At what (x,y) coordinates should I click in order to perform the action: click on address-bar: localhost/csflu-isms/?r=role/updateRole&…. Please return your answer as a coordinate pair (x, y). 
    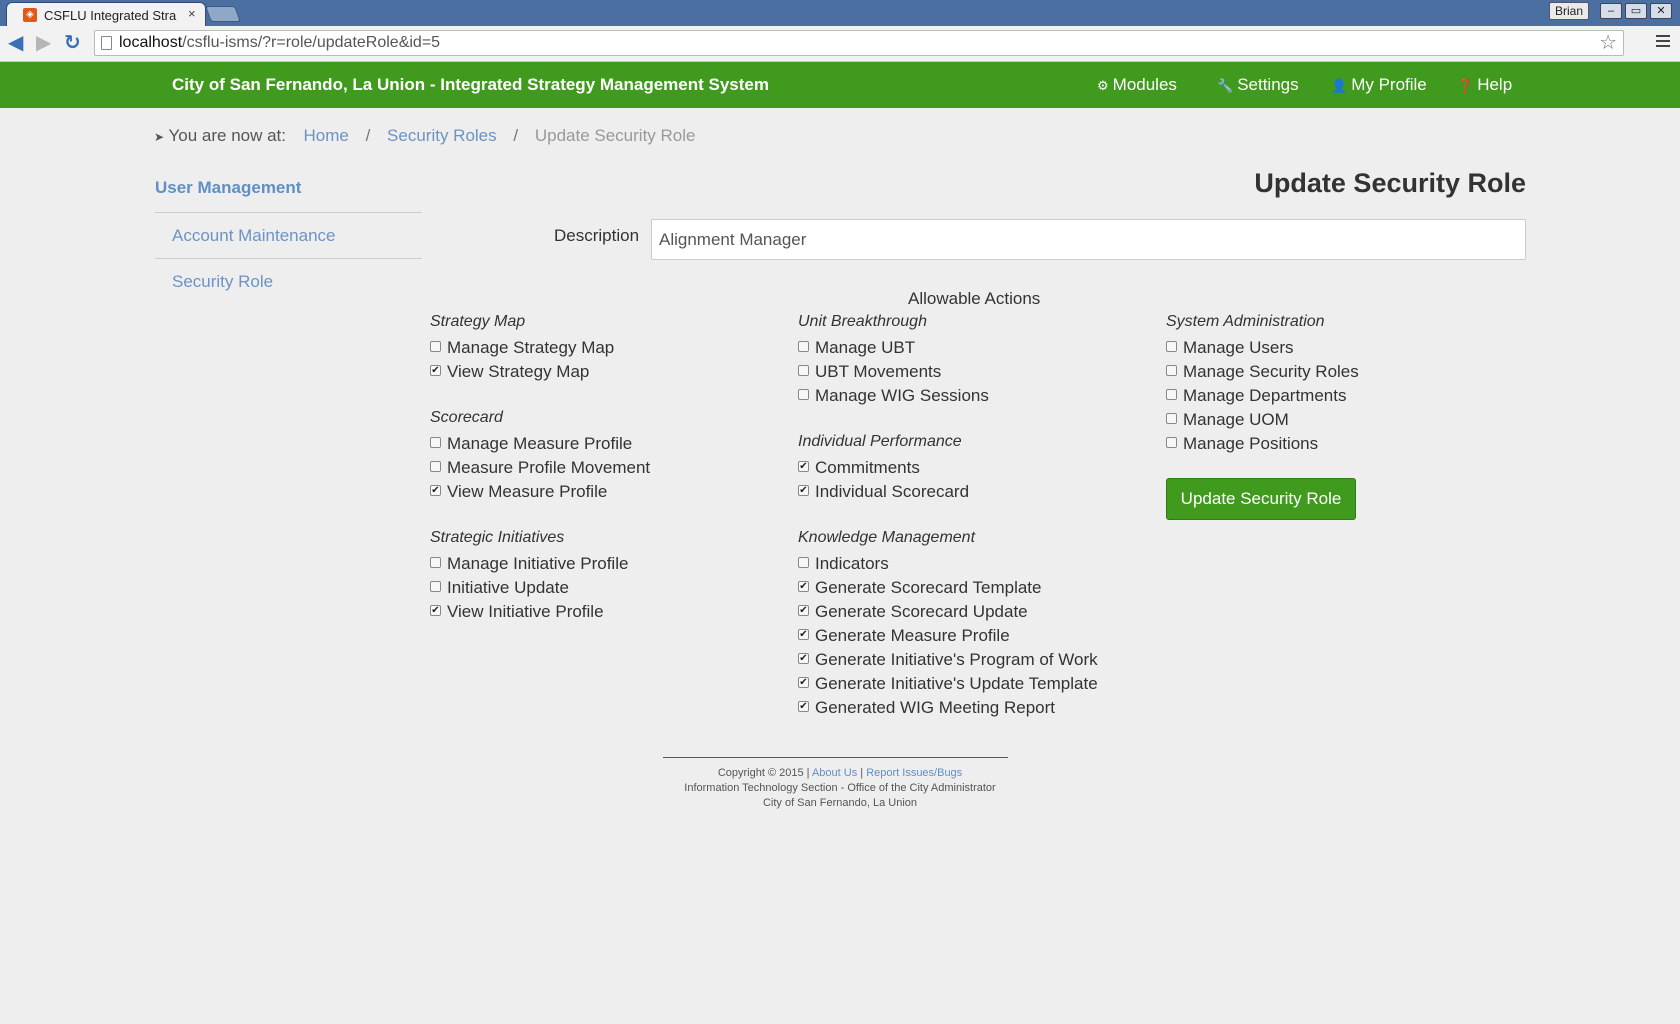
    Looking at the image, I should click on (859, 43).